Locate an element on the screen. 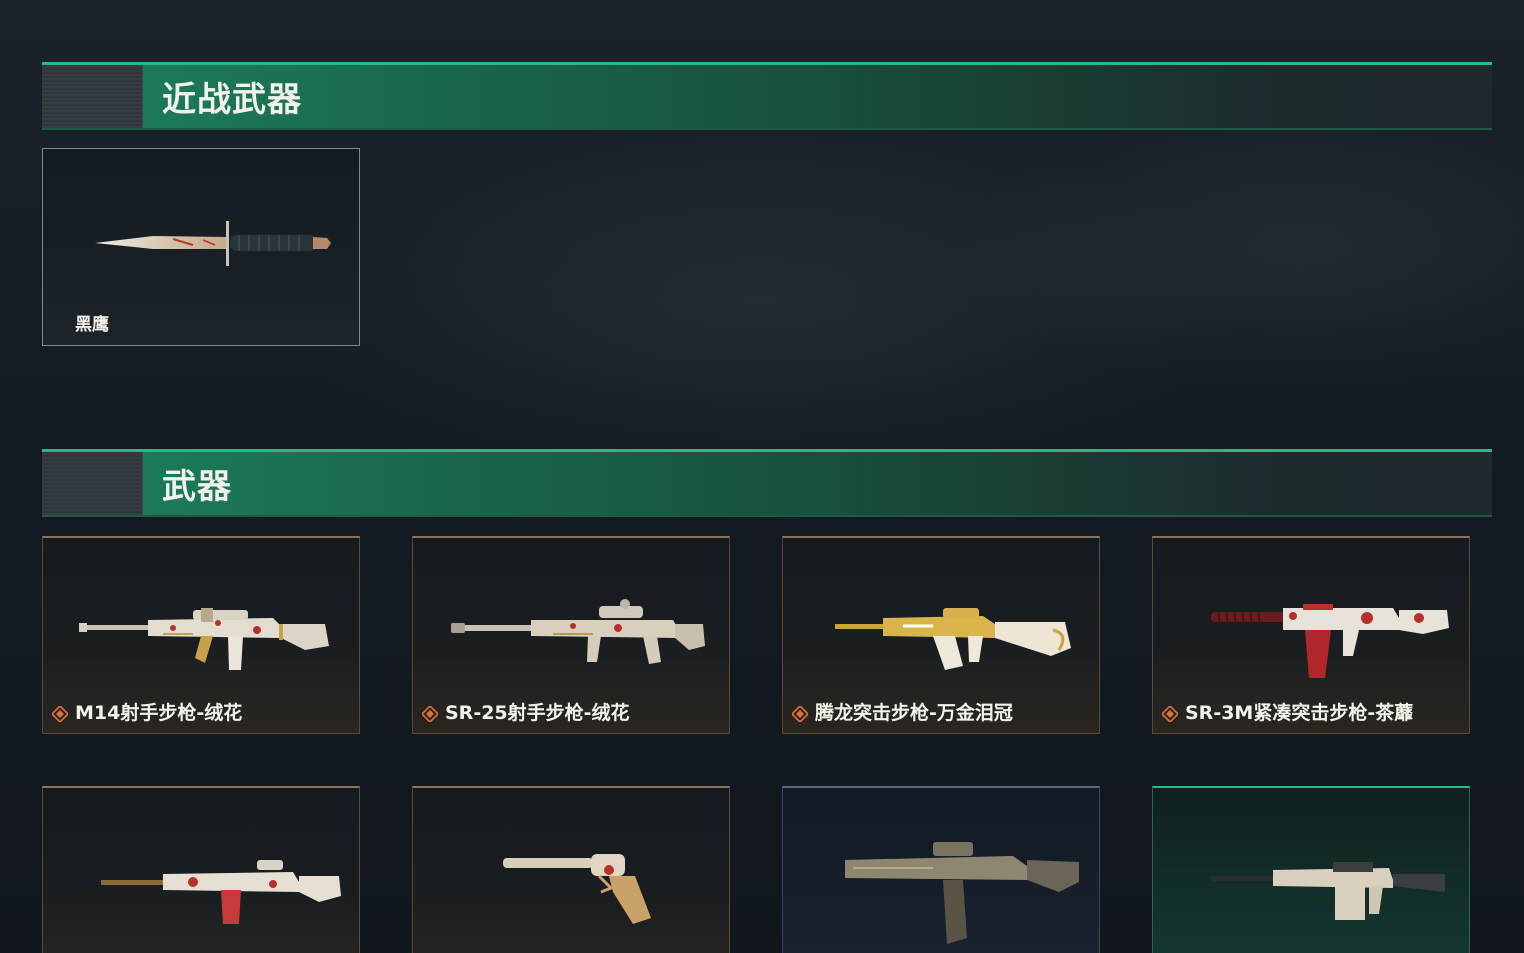 The width and height of the screenshot is (1524, 953). weapons-section-title: 武器 is located at coordinates (197, 487).